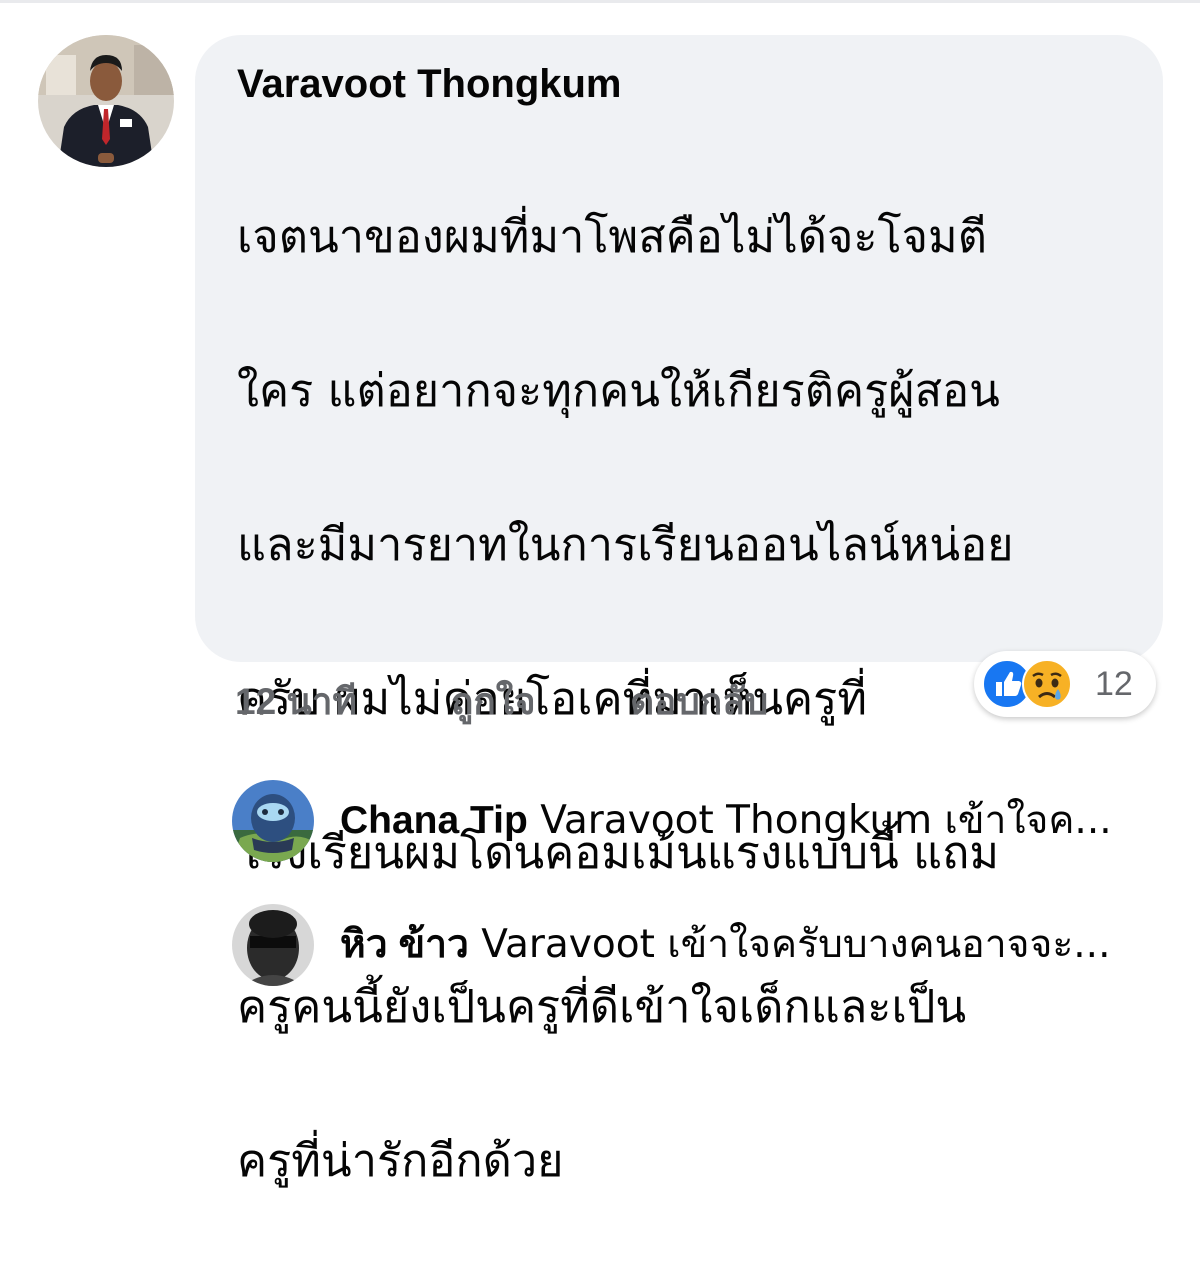 Image resolution: width=1200 pixels, height=1276 pixels. Describe the element at coordinates (434, 820) in the screenshot. I see `reply-author-name: Chana Tip` at that location.